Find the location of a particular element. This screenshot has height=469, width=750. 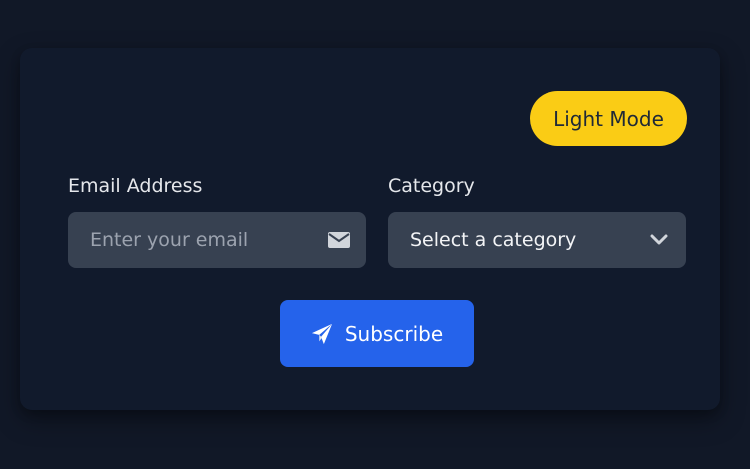

subscribe-button: Subscribe is located at coordinates (377, 333).